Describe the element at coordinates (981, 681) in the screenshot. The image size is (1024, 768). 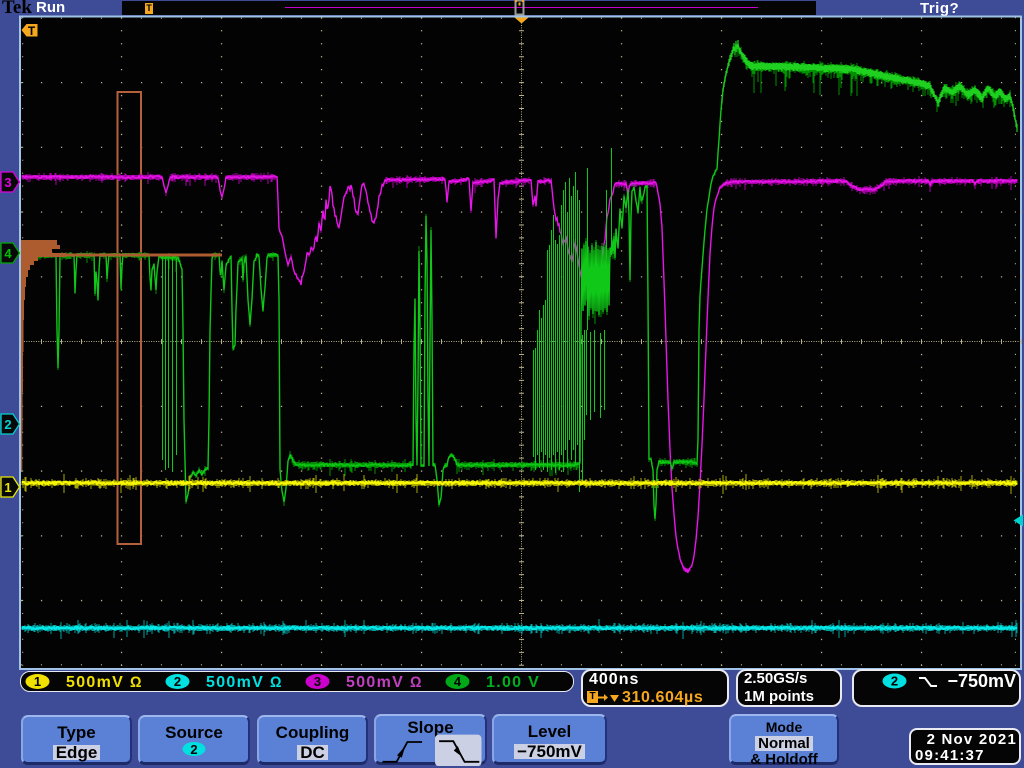
I see `svg-text: −750mV` at that location.